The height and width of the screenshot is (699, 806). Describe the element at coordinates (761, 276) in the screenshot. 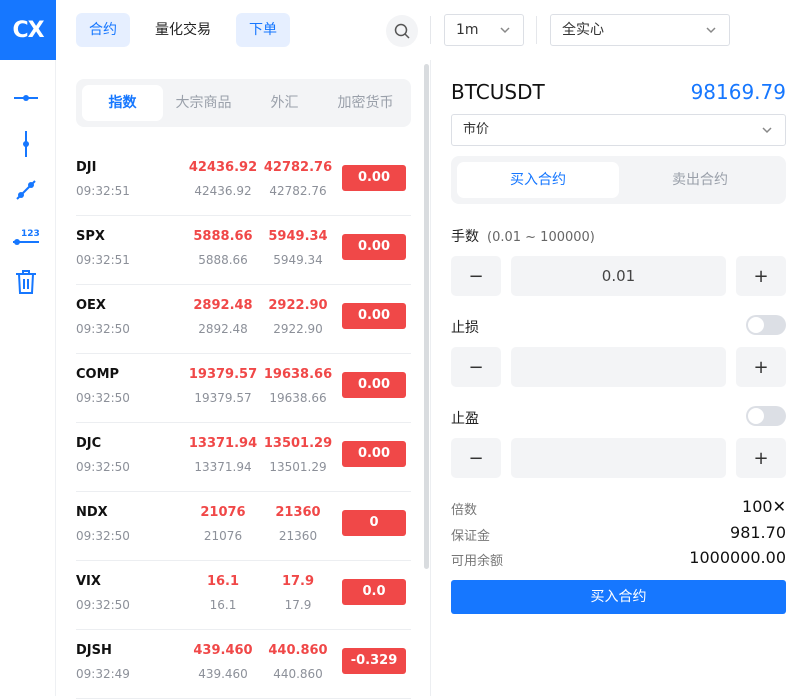

I see `quantity-increase-button: +` at that location.